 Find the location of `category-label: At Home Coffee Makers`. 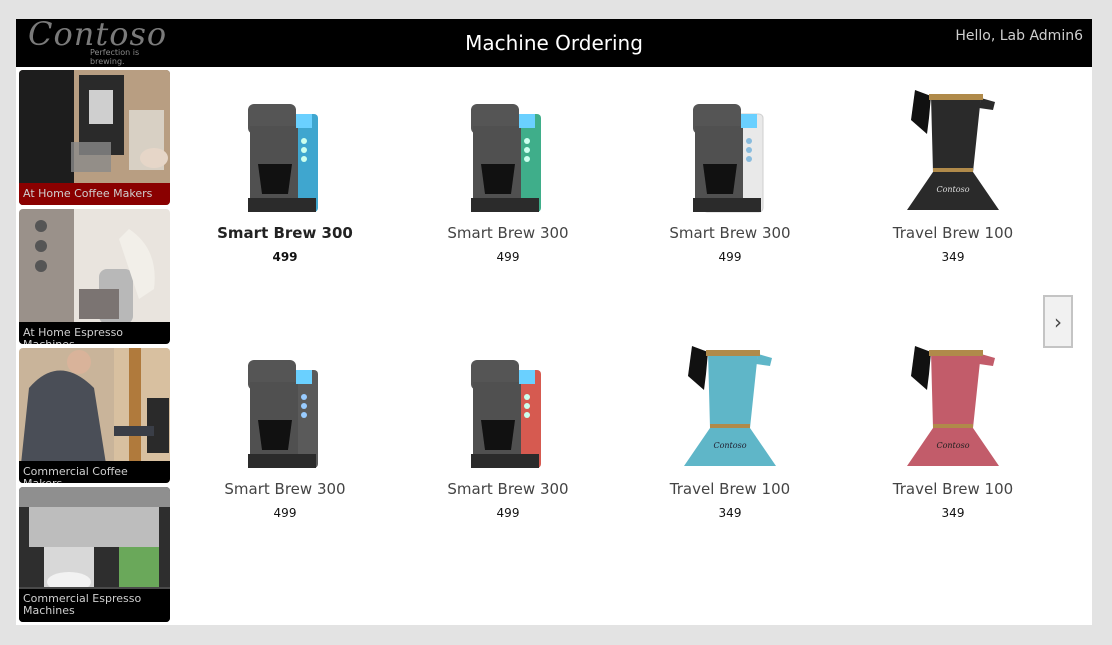

category-label: At Home Coffee Makers is located at coordinates (94, 194).